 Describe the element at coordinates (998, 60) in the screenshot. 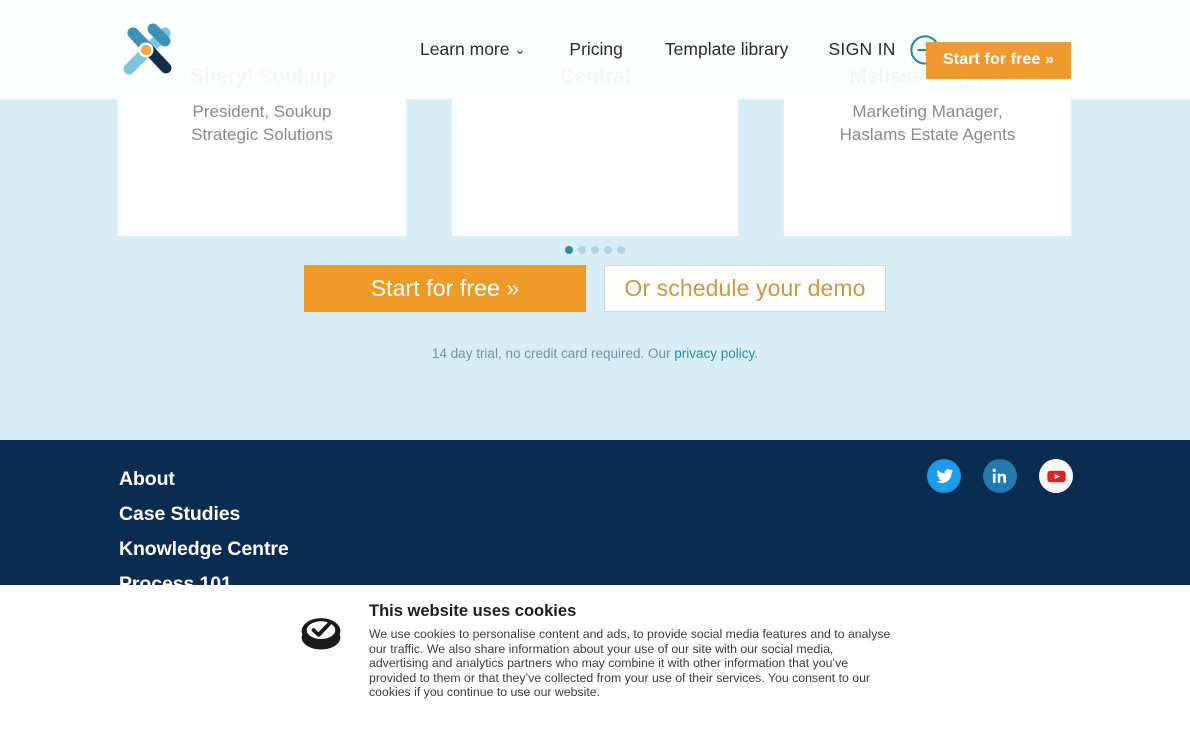

I see `header-start-for-free-button: Start for free »` at that location.